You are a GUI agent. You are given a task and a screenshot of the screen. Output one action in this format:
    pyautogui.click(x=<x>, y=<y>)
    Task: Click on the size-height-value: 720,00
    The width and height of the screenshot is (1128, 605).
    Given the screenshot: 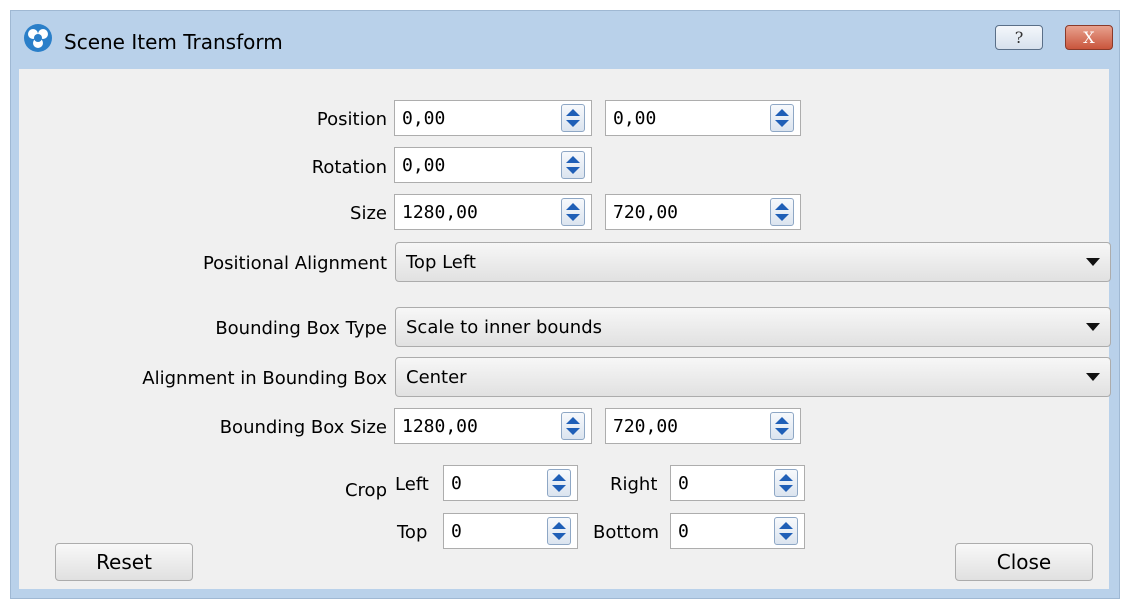 What is the action you would take?
    pyautogui.click(x=646, y=212)
    